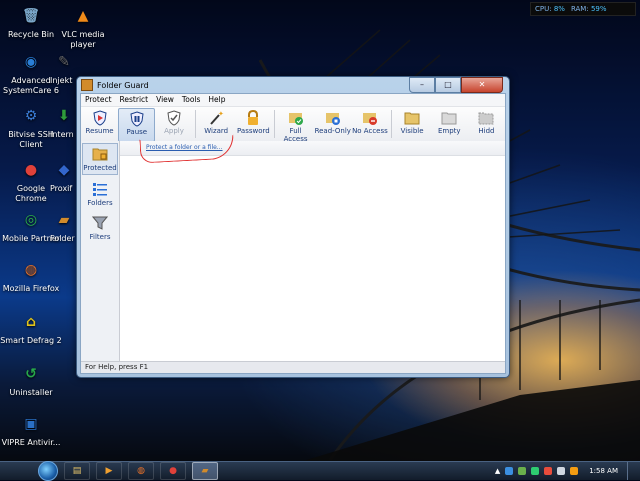 Image resolution: width=640 pixels, height=481 pixels. I want to click on show-desktop-button, so click(631, 471).